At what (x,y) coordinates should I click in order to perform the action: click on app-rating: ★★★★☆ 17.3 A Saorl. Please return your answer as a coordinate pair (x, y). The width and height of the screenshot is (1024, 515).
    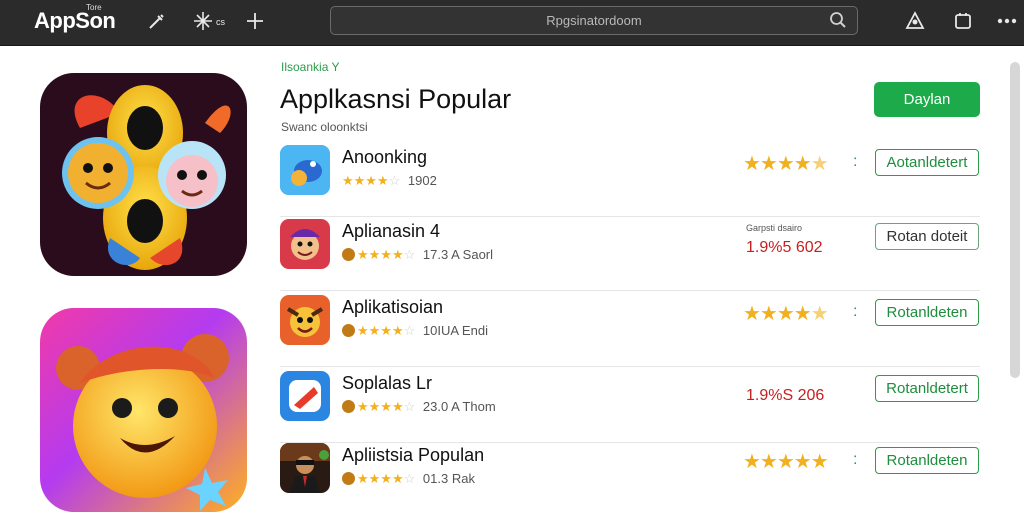
    Looking at the image, I should click on (417, 255).